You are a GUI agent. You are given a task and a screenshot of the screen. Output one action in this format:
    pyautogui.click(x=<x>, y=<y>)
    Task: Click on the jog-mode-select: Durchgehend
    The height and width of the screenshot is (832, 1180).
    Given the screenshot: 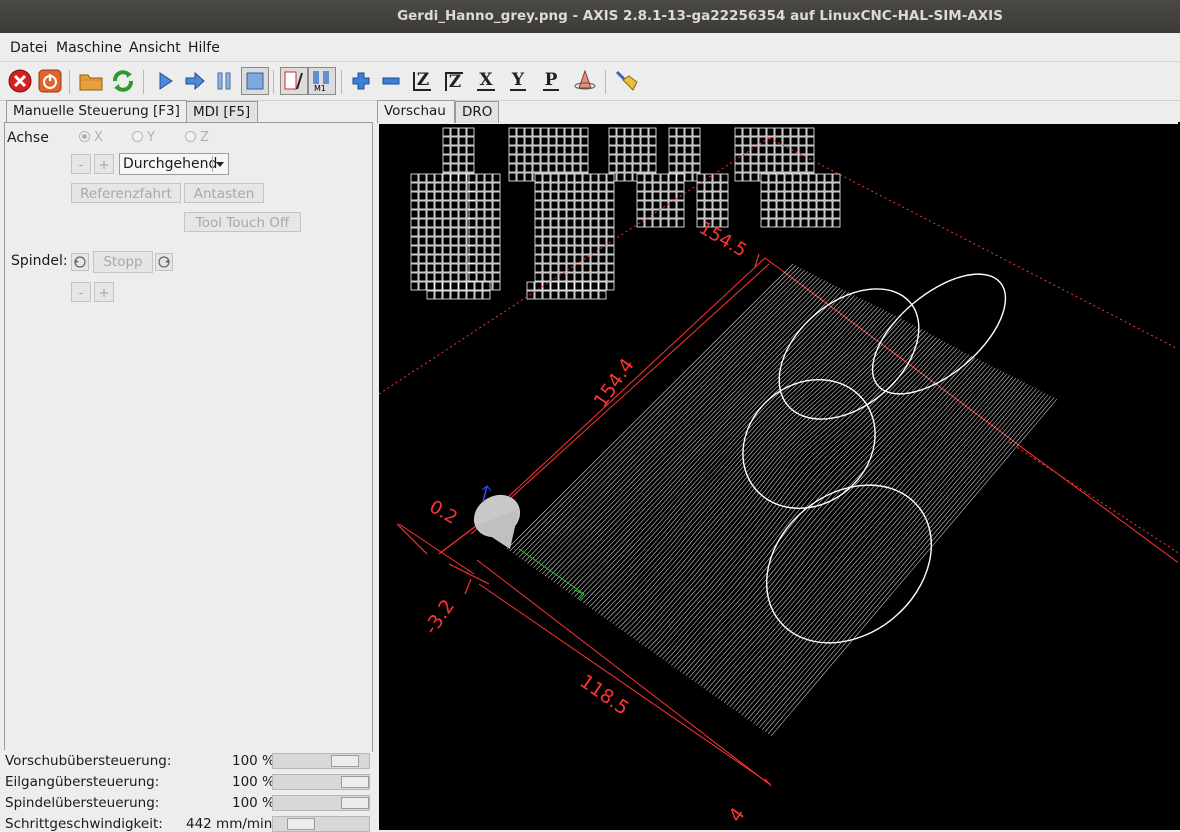 What is the action you would take?
    pyautogui.click(x=174, y=164)
    